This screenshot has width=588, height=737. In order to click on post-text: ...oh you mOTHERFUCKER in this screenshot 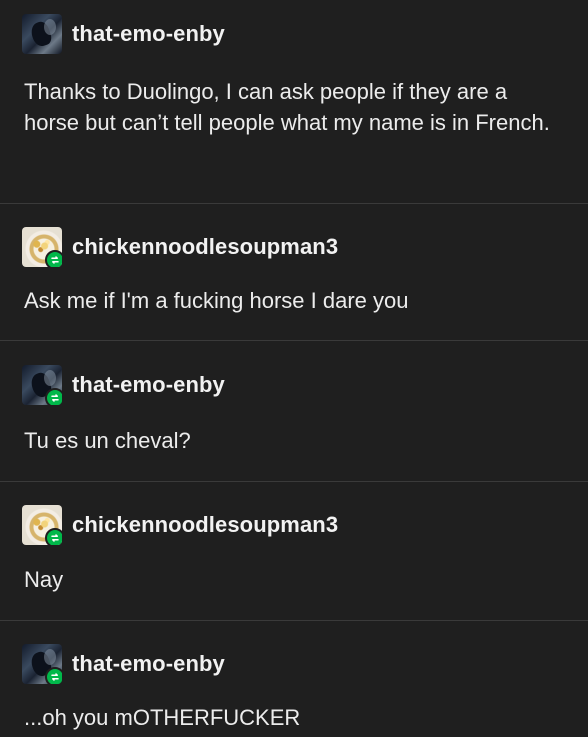, I will do `click(162, 717)`.